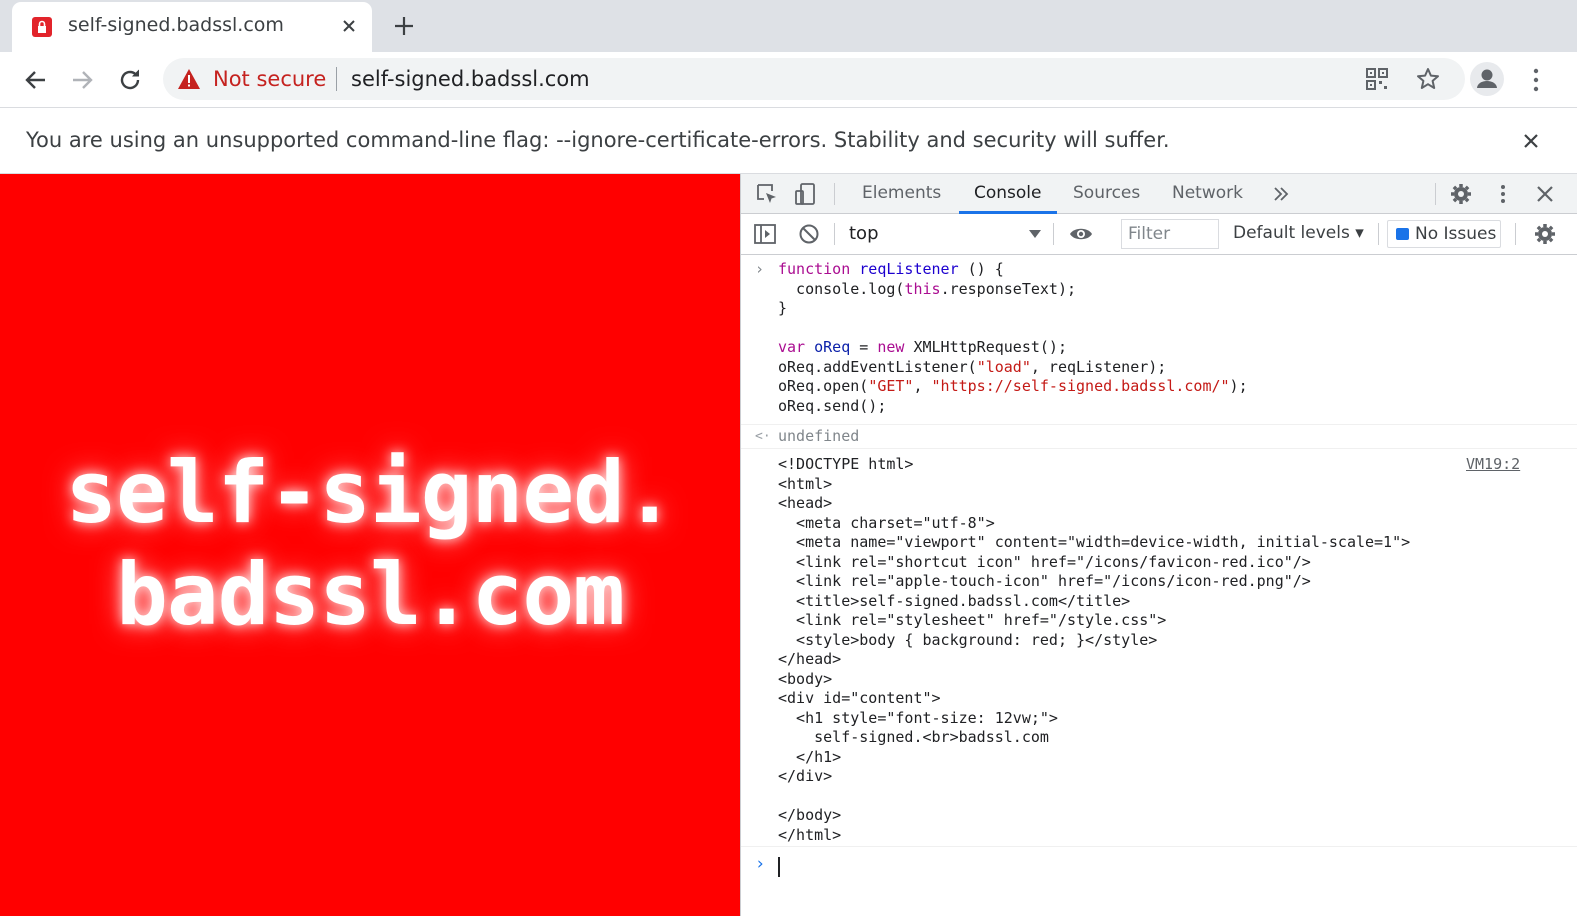 This screenshot has height=916, width=1577. Describe the element at coordinates (1291, 233) in the screenshot. I see `log-levels-label: Default levels` at that location.